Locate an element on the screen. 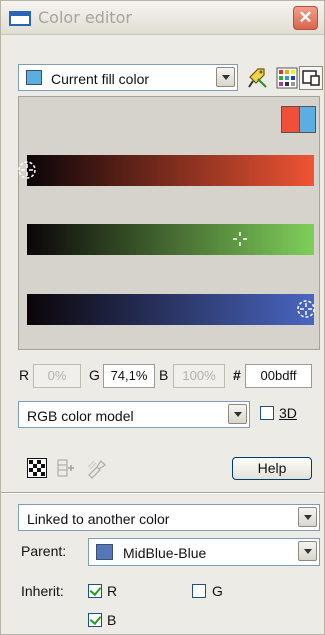  help-button: Help is located at coordinates (272, 468).